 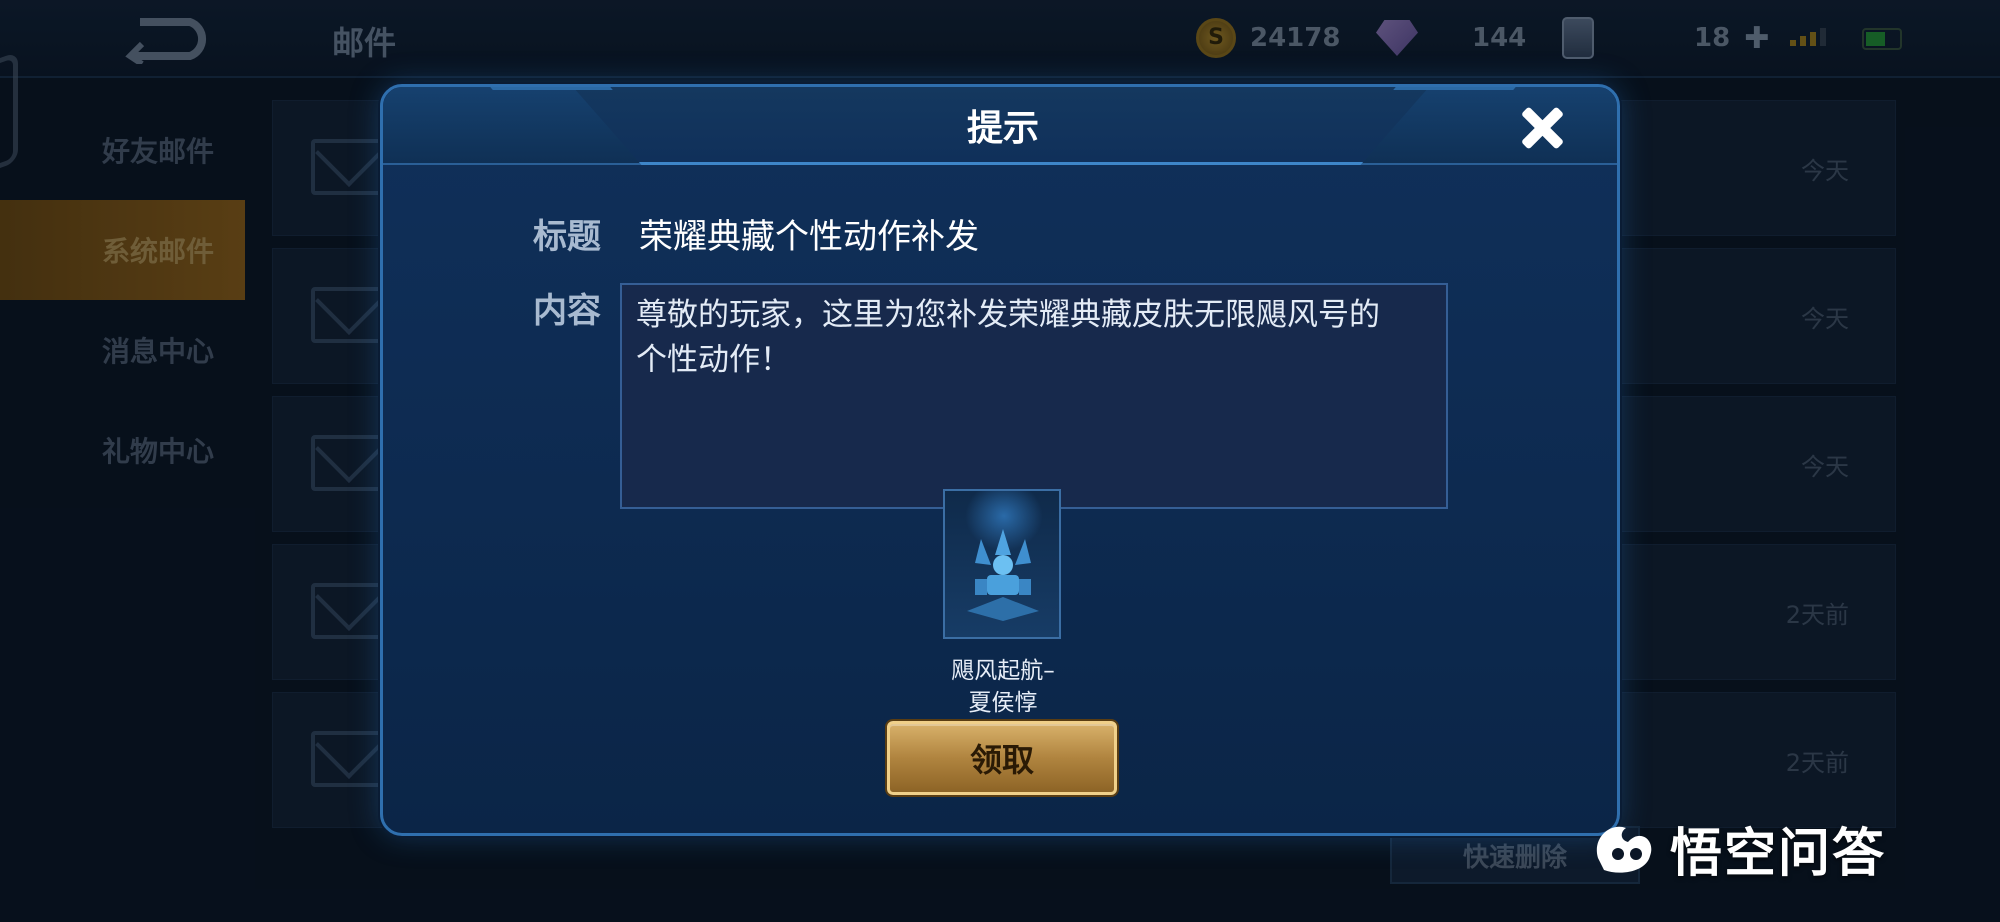 I want to click on wukong-logo-icon, so click(x=1624, y=849).